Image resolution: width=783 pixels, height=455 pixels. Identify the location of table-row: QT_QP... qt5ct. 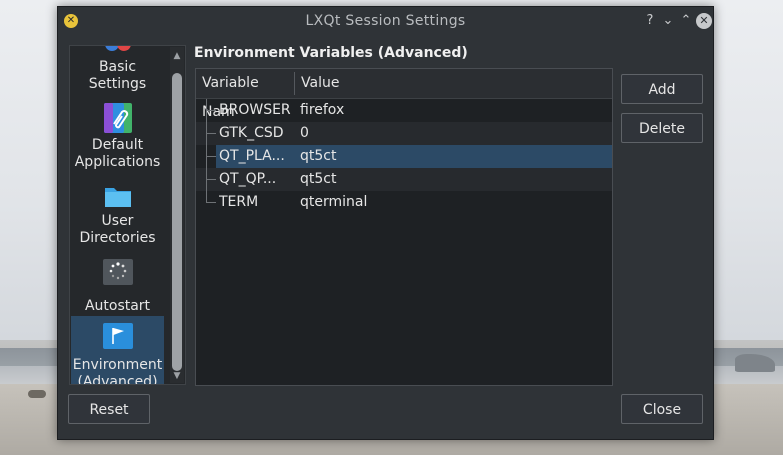
(404, 179).